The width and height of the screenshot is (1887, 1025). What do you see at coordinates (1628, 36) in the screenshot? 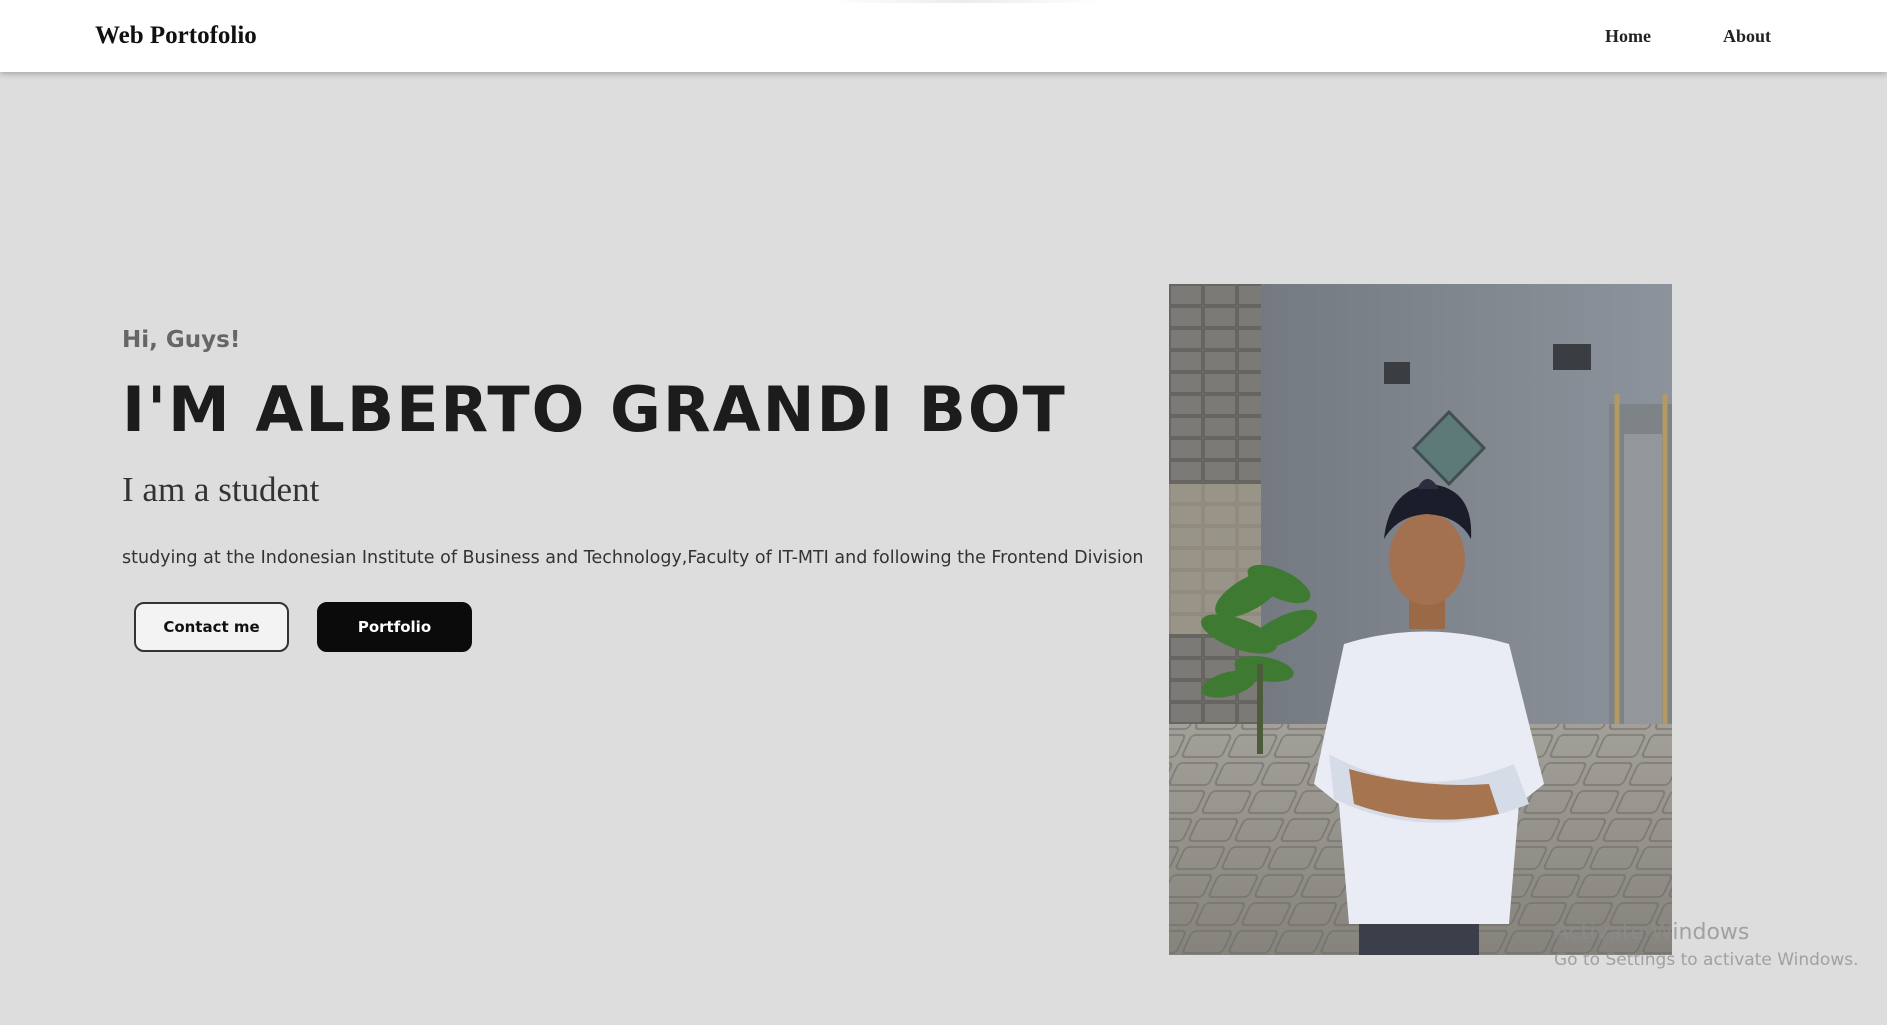
I see `nav-link-home: Home` at bounding box center [1628, 36].